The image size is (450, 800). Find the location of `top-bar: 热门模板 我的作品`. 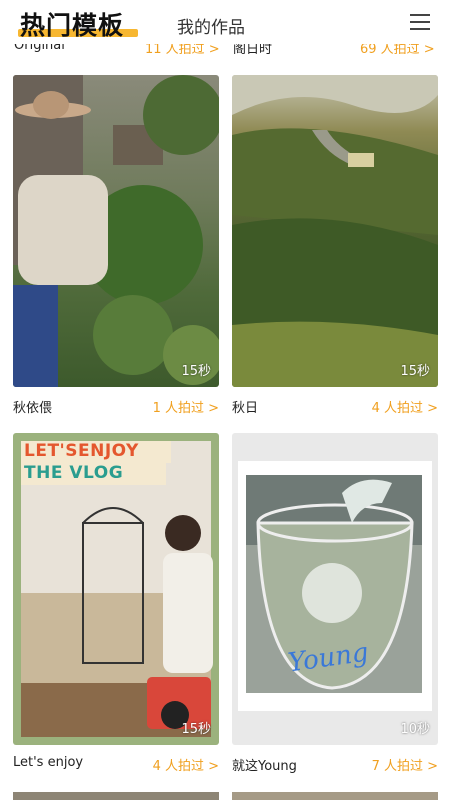

top-bar: 热门模板 我的作品 is located at coordinates (225, 22).